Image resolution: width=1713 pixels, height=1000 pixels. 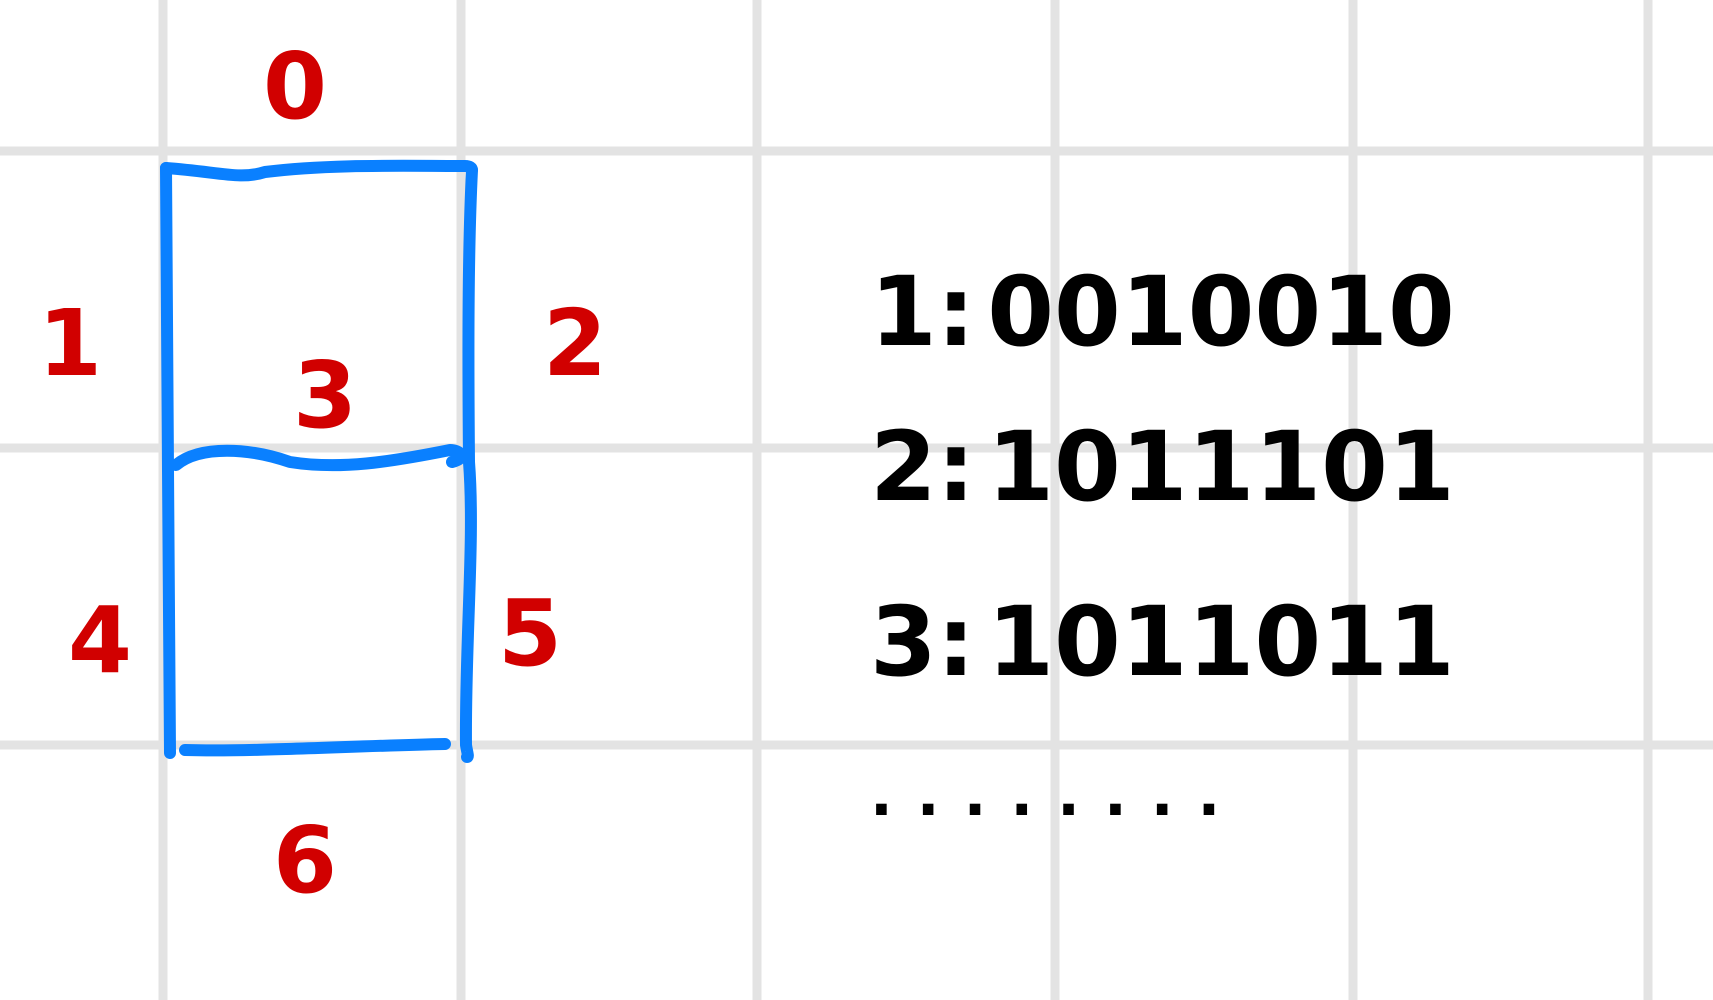 I want to click on encoding-bits-1: 0010010, so click(x=1221, y=312).